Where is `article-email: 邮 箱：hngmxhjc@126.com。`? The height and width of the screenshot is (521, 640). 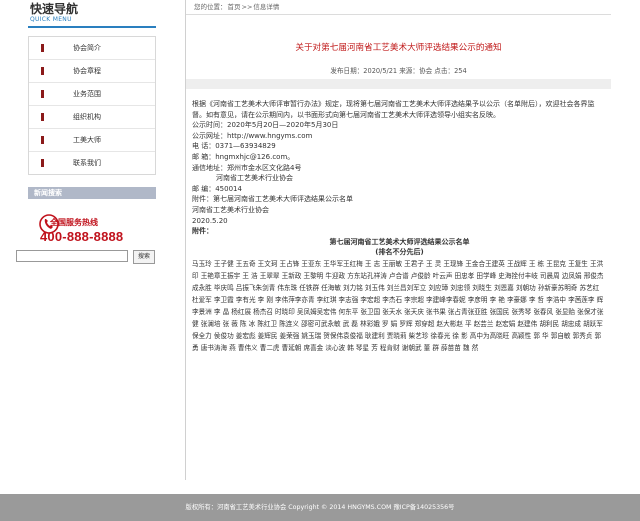
article-email: 邮 箱：hngmxhjc@126.com。 is located at coordinates (243, 156).